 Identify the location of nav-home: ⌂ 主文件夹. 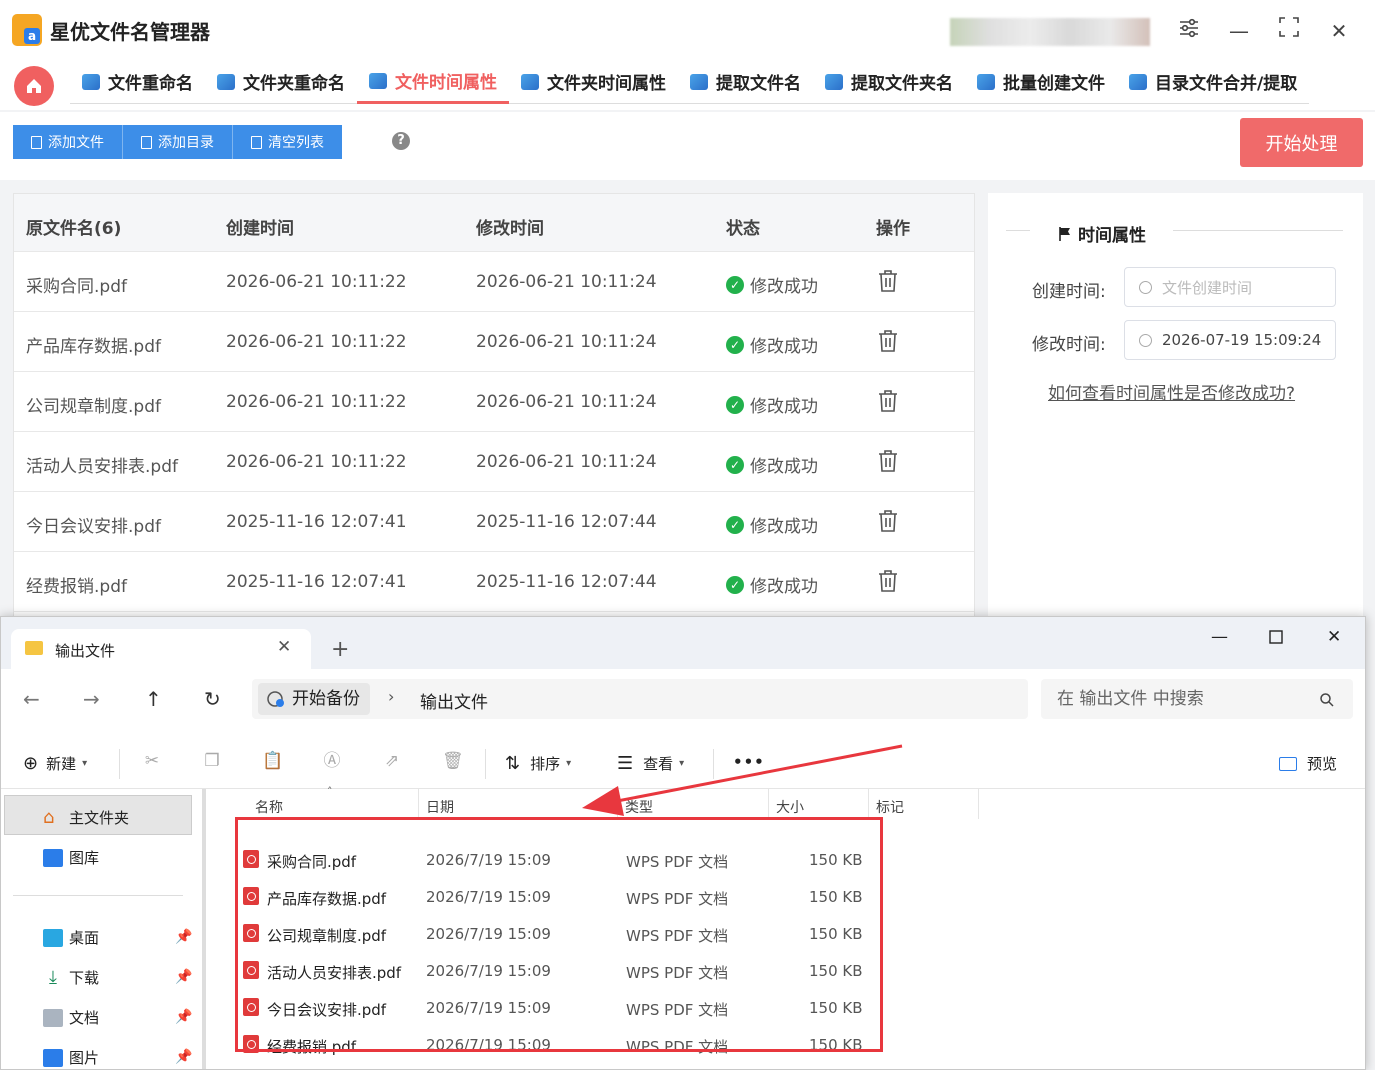
(86, 817).